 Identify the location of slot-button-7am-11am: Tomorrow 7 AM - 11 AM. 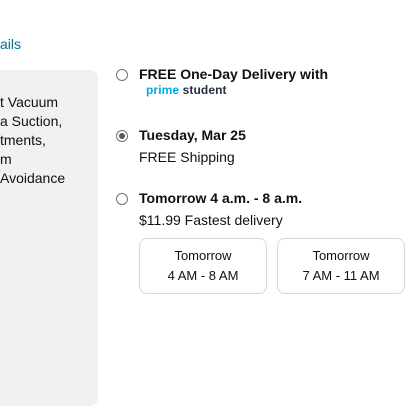
(341, 266).